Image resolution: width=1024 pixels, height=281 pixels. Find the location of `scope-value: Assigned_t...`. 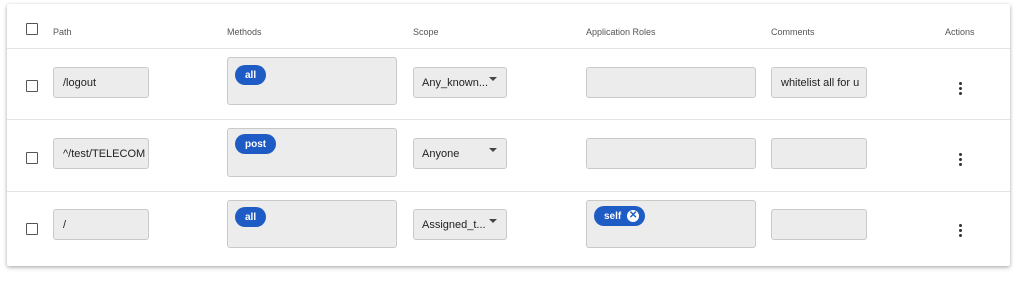

scope-value: Assigned_t... is located at coordinates (454, 224).